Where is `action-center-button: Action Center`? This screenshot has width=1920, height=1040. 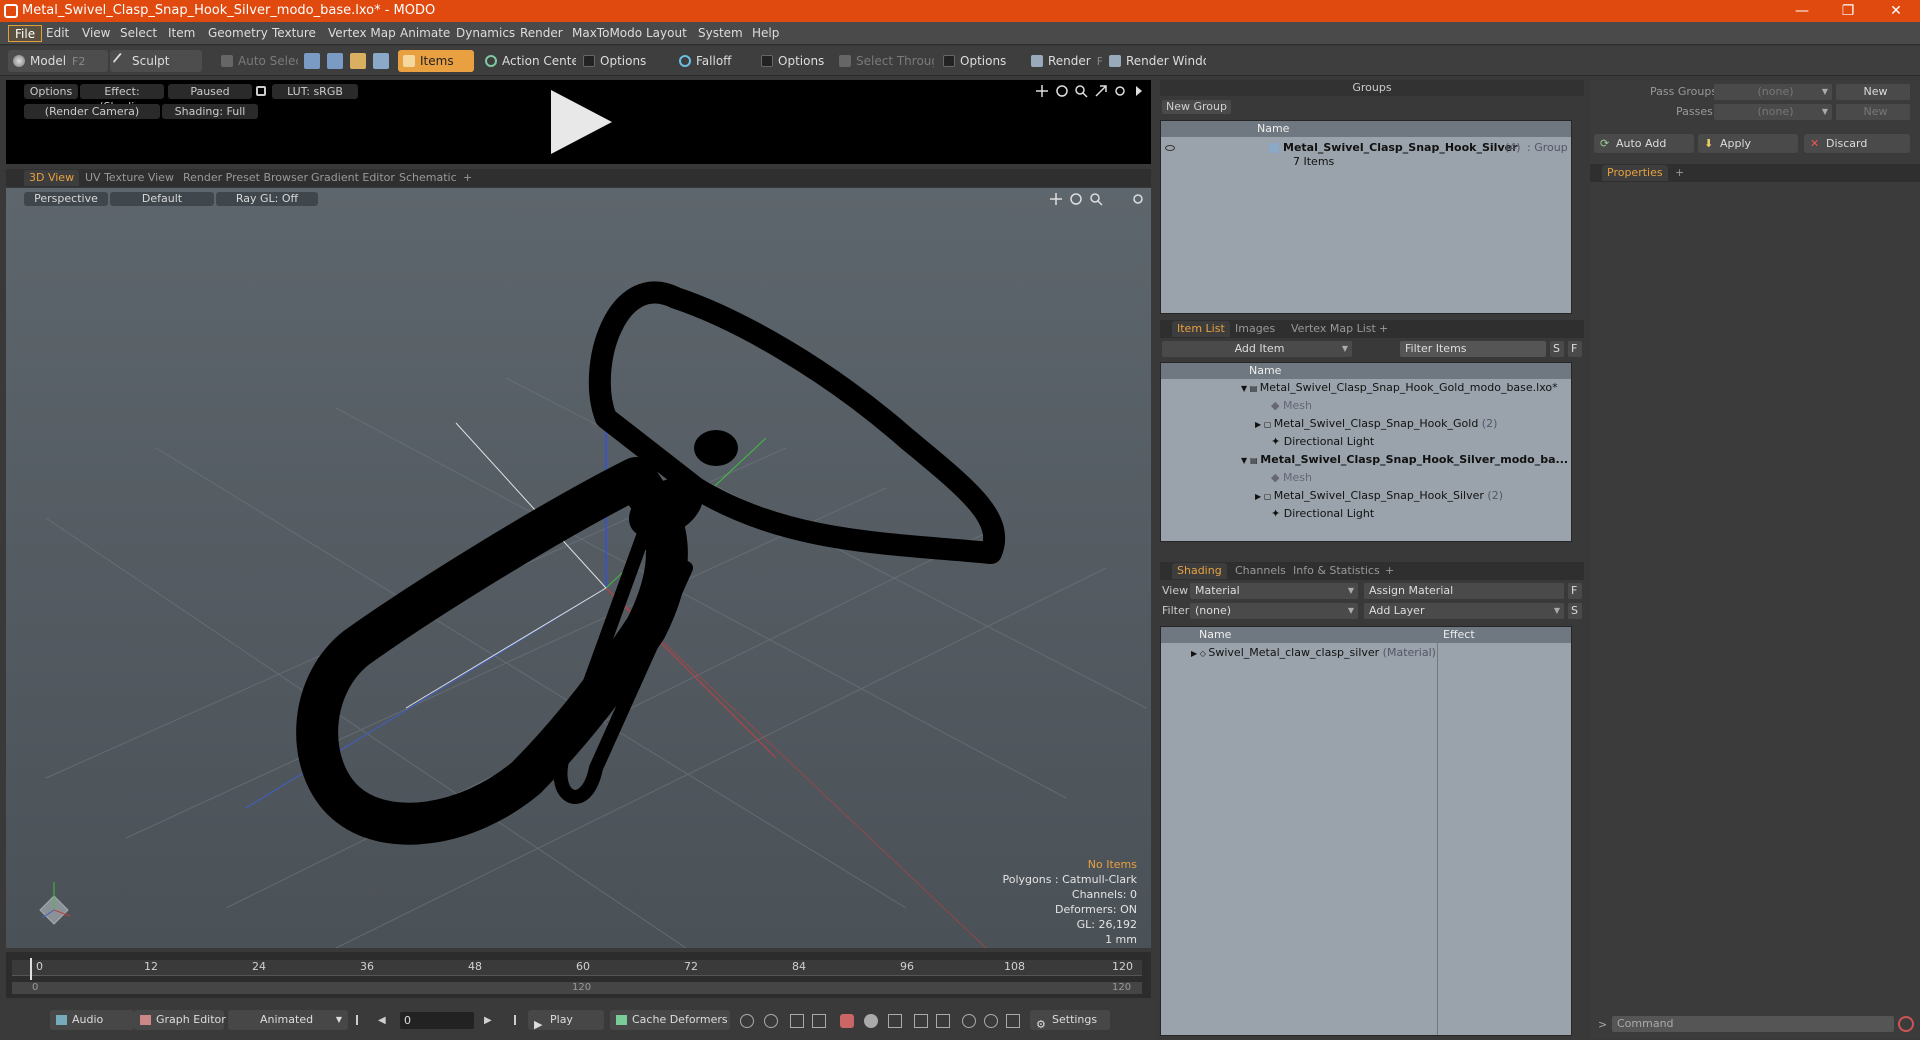 action-center-button: Action Center is located at coordinates (528, 61).